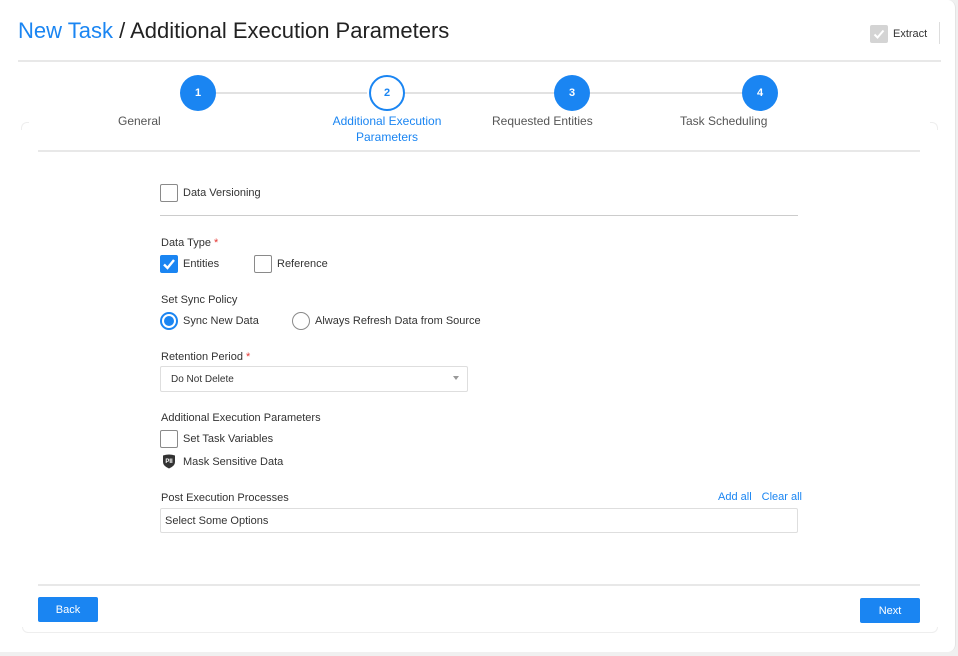  What do you see at coordinates (479, 215) in the screenshot?
I see `section-divider` at bounding box center [479, 215].